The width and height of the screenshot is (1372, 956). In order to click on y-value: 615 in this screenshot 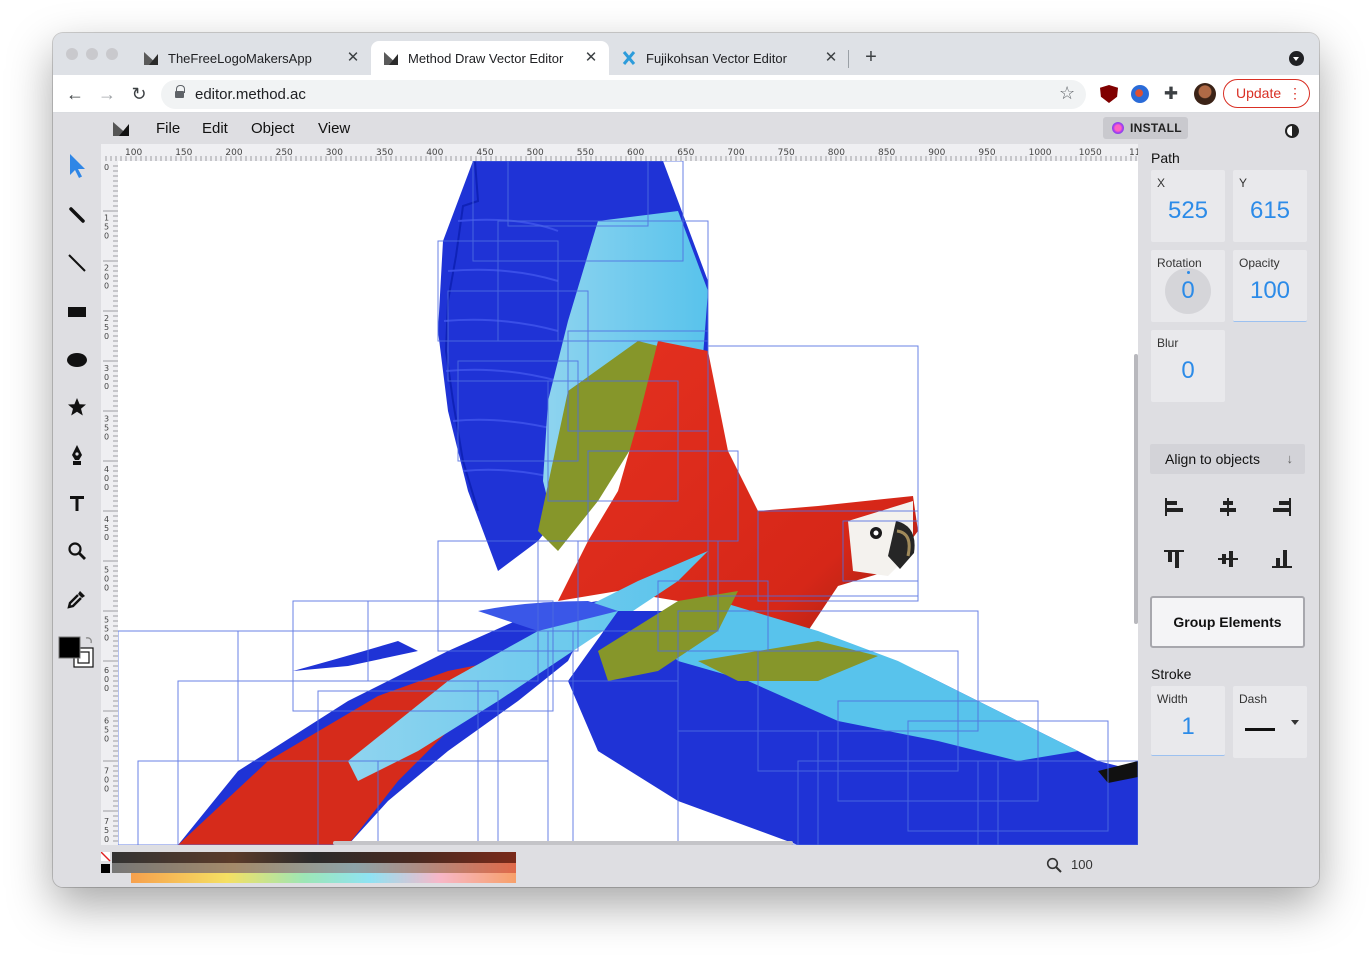, I will do `click(1270, 211)`.